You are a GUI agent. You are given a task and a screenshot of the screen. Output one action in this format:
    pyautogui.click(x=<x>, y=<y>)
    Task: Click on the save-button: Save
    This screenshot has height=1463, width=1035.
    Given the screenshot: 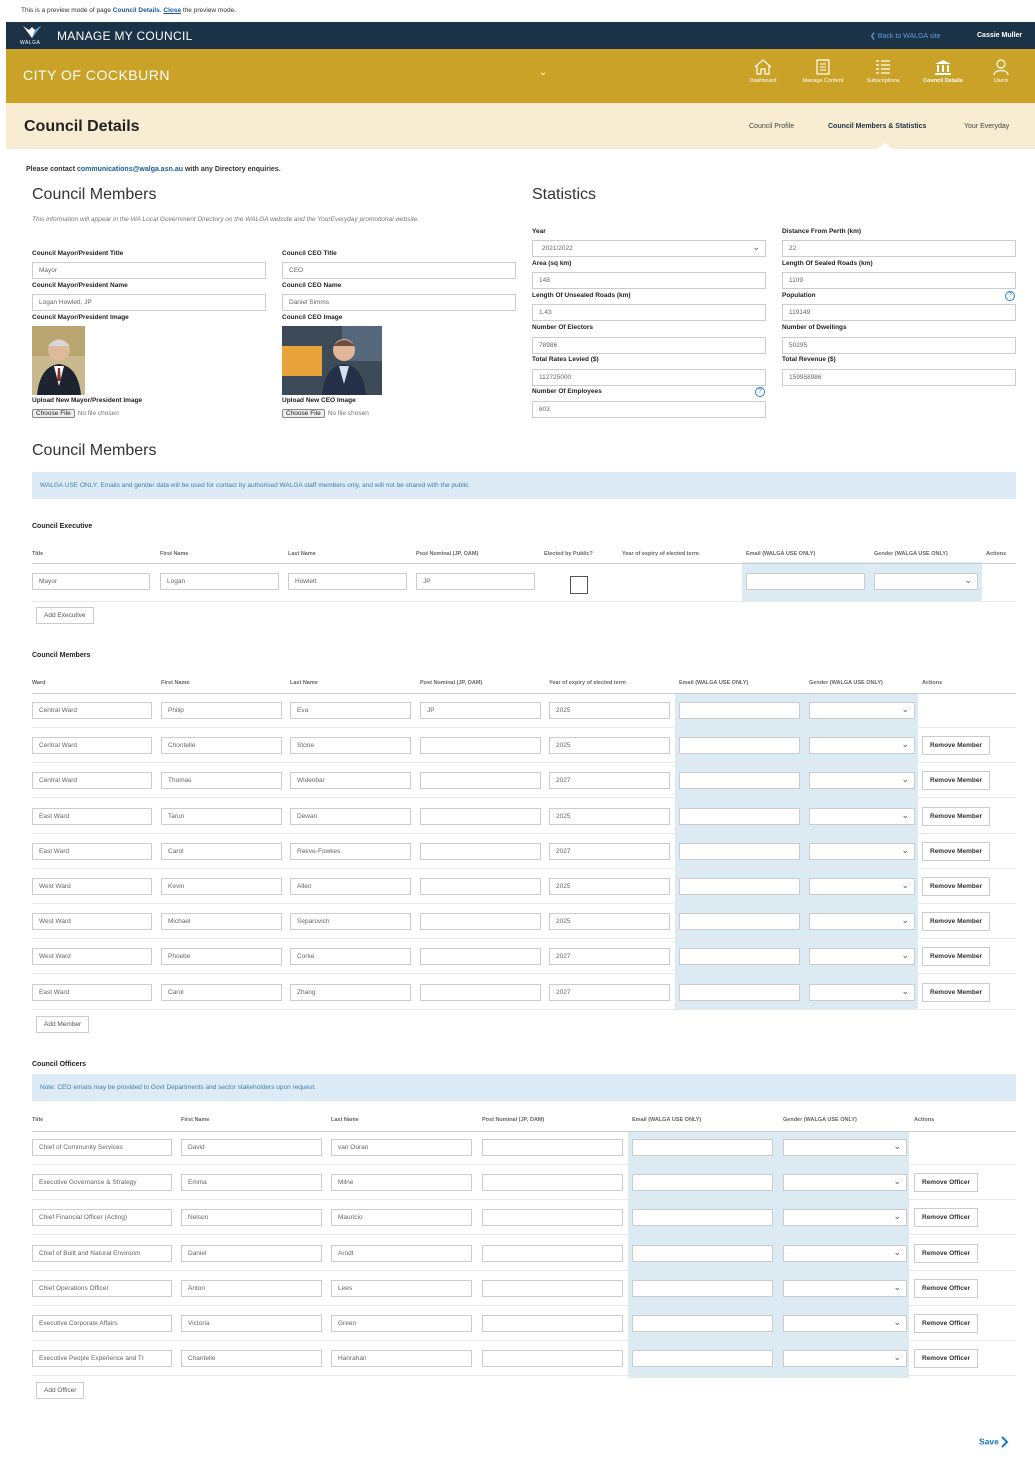 What is the action you would take?
    pyautogui.click(x=994, y=1442)
    